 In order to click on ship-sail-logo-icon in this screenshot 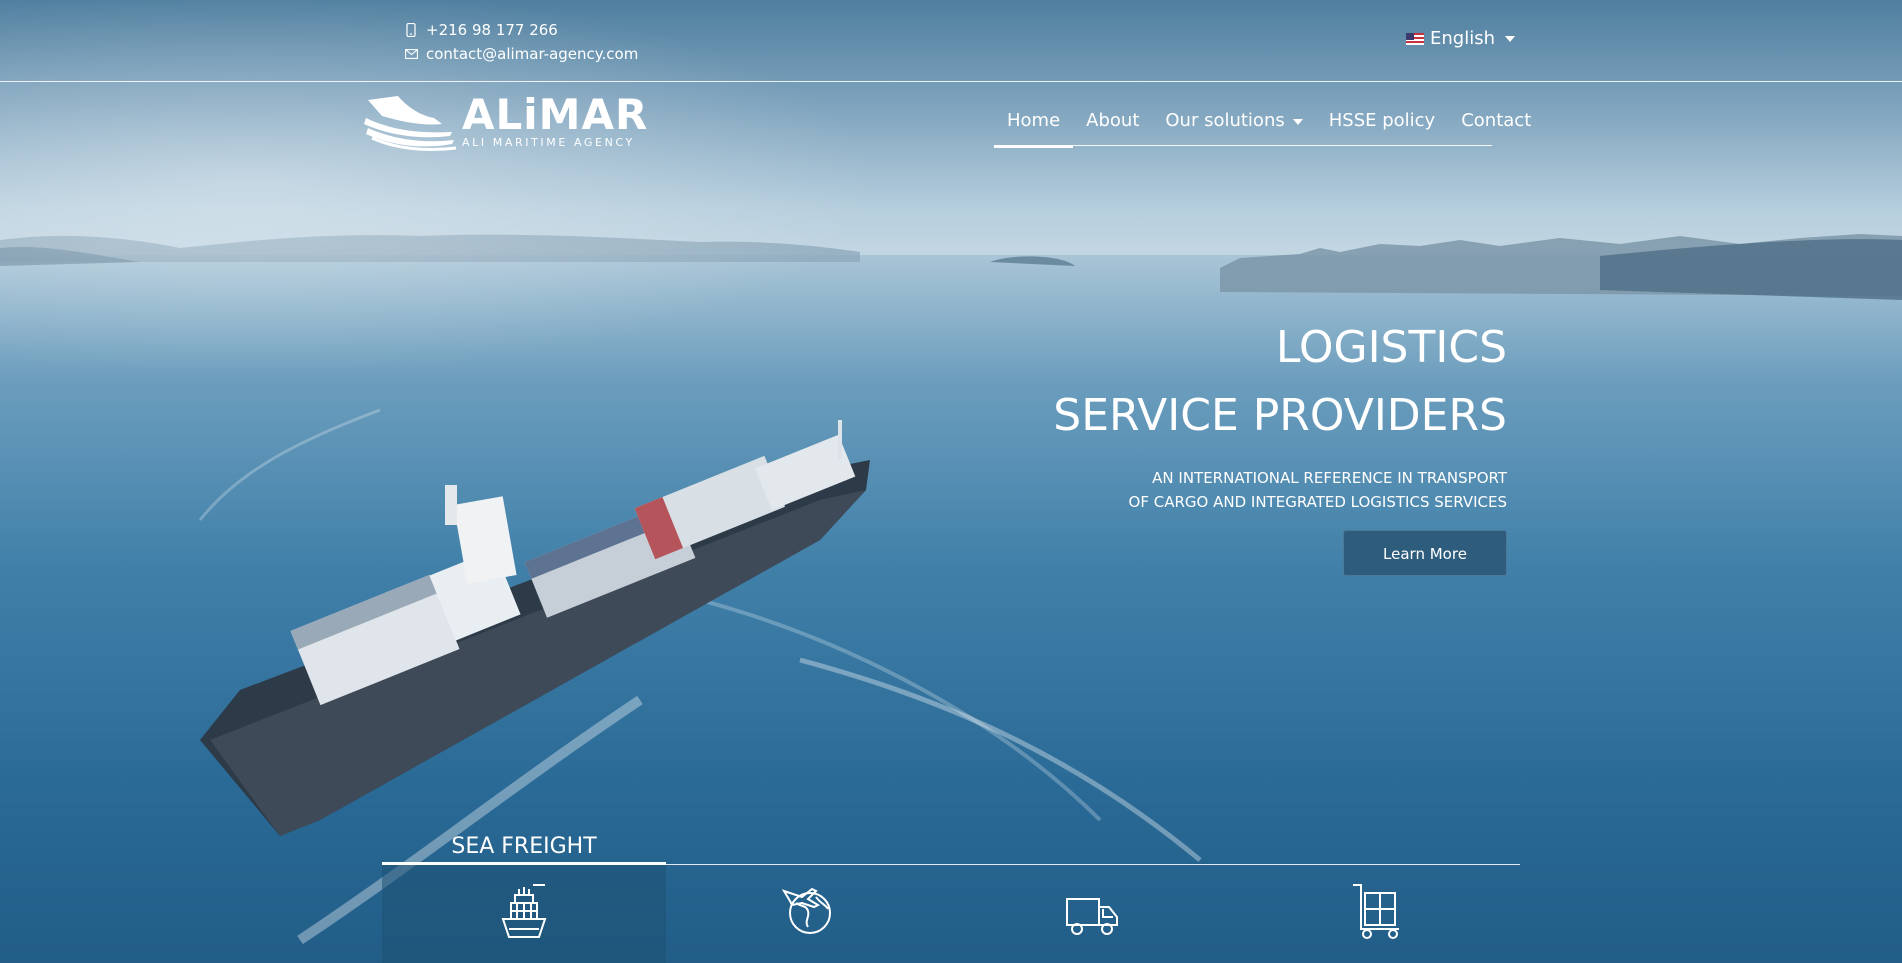, I will do `click(410, 123)`.